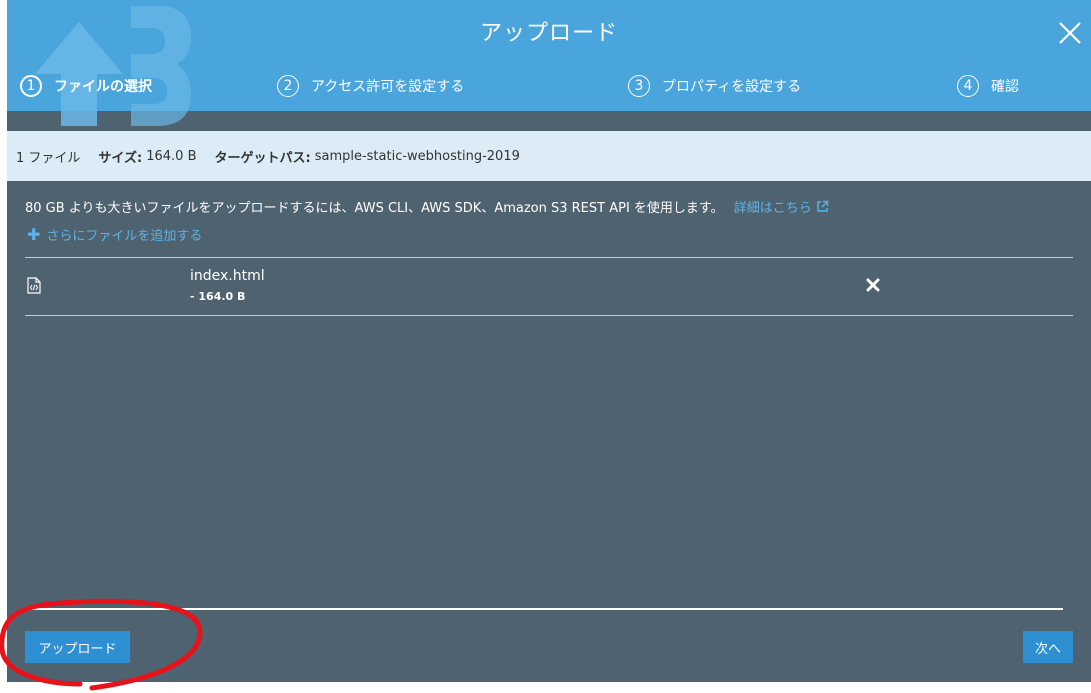 The height and width of the screenshot is (693, 1091). I want to click on step-number: 4, so click(968, 86).